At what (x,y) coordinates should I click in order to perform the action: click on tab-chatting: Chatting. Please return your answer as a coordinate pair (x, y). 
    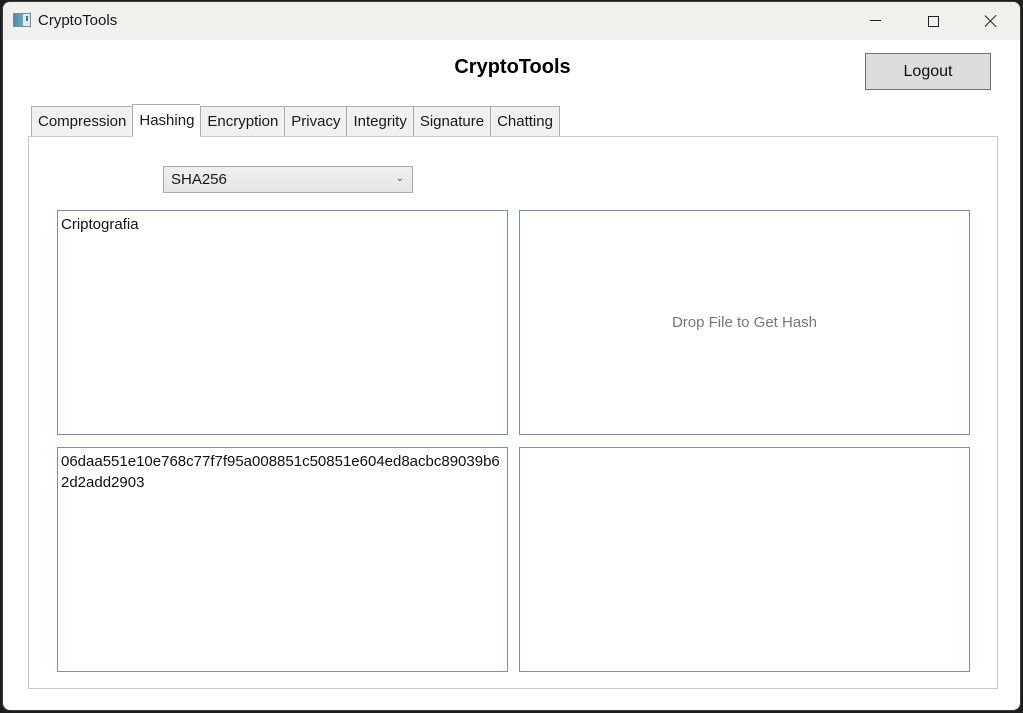
    Looking at the image, I should click on (525, 121).